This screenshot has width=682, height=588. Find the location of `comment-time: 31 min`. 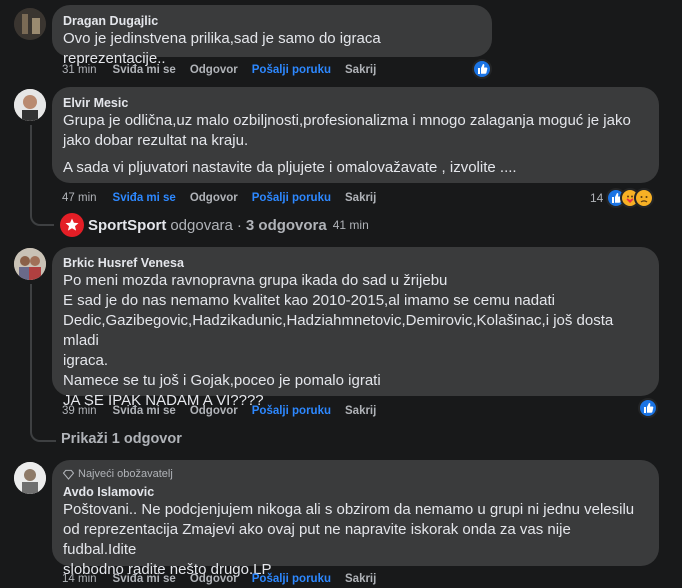

comment-time: 31 min is located at coordinates (79, 70).